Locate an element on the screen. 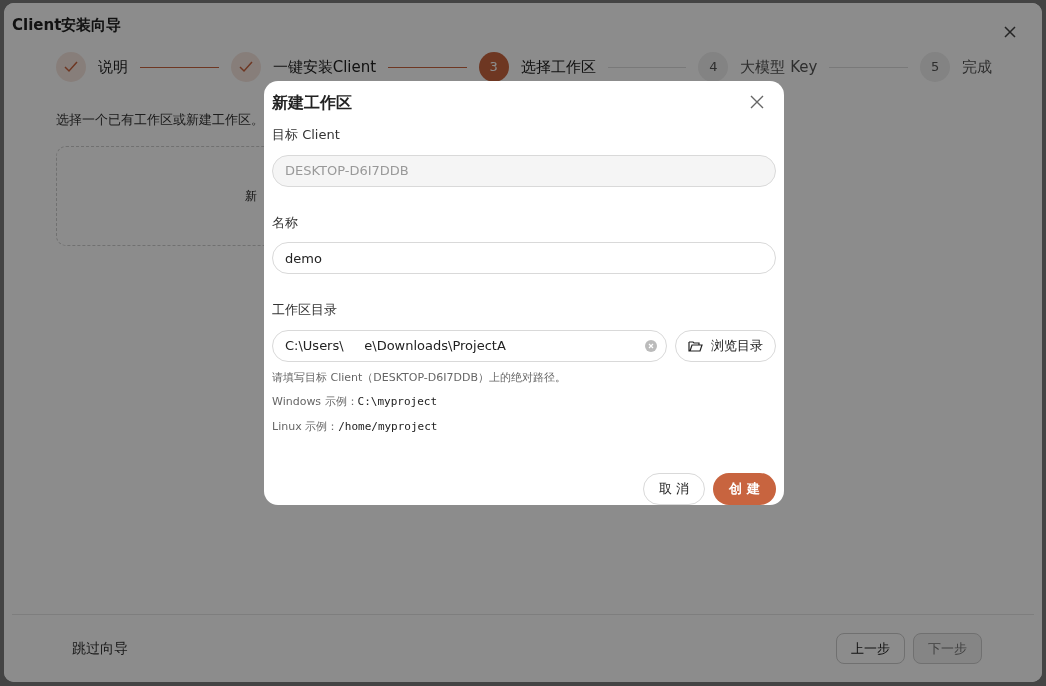  step-indicator: 4 is located at coordinates (713, 67).